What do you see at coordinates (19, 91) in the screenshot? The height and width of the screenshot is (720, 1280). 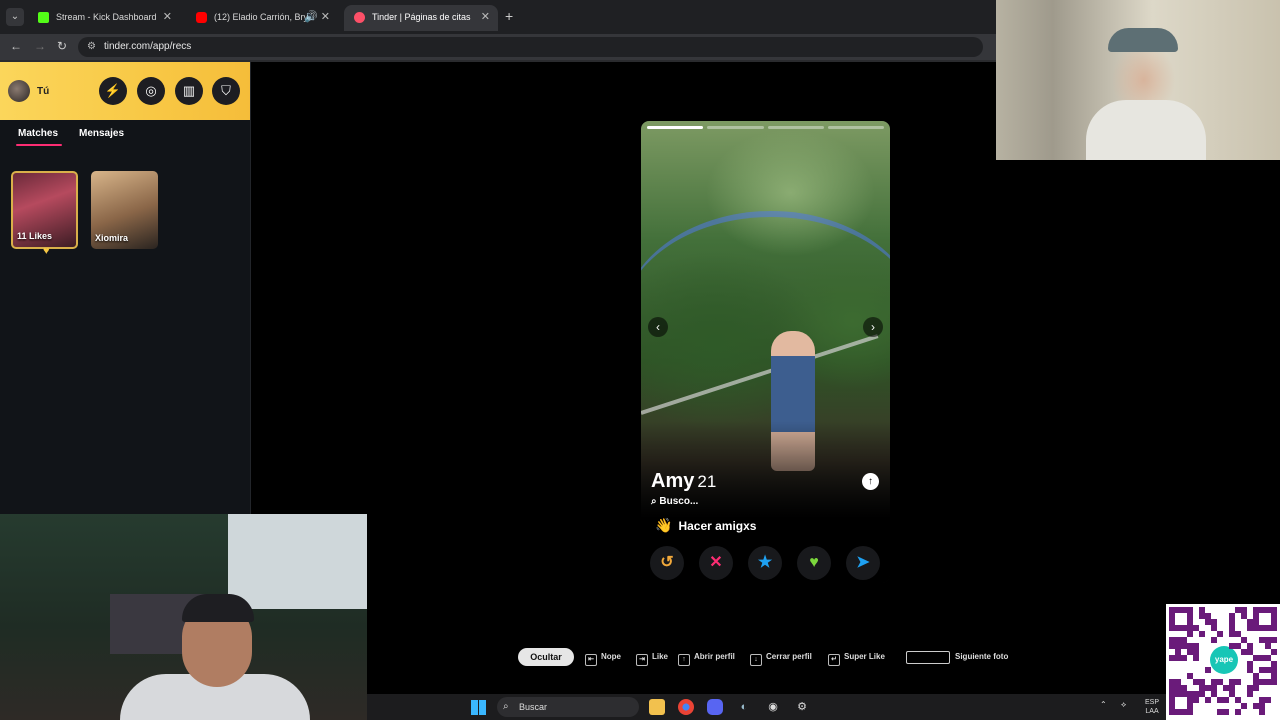 I see `avatar` at bounding box center [19, 91].